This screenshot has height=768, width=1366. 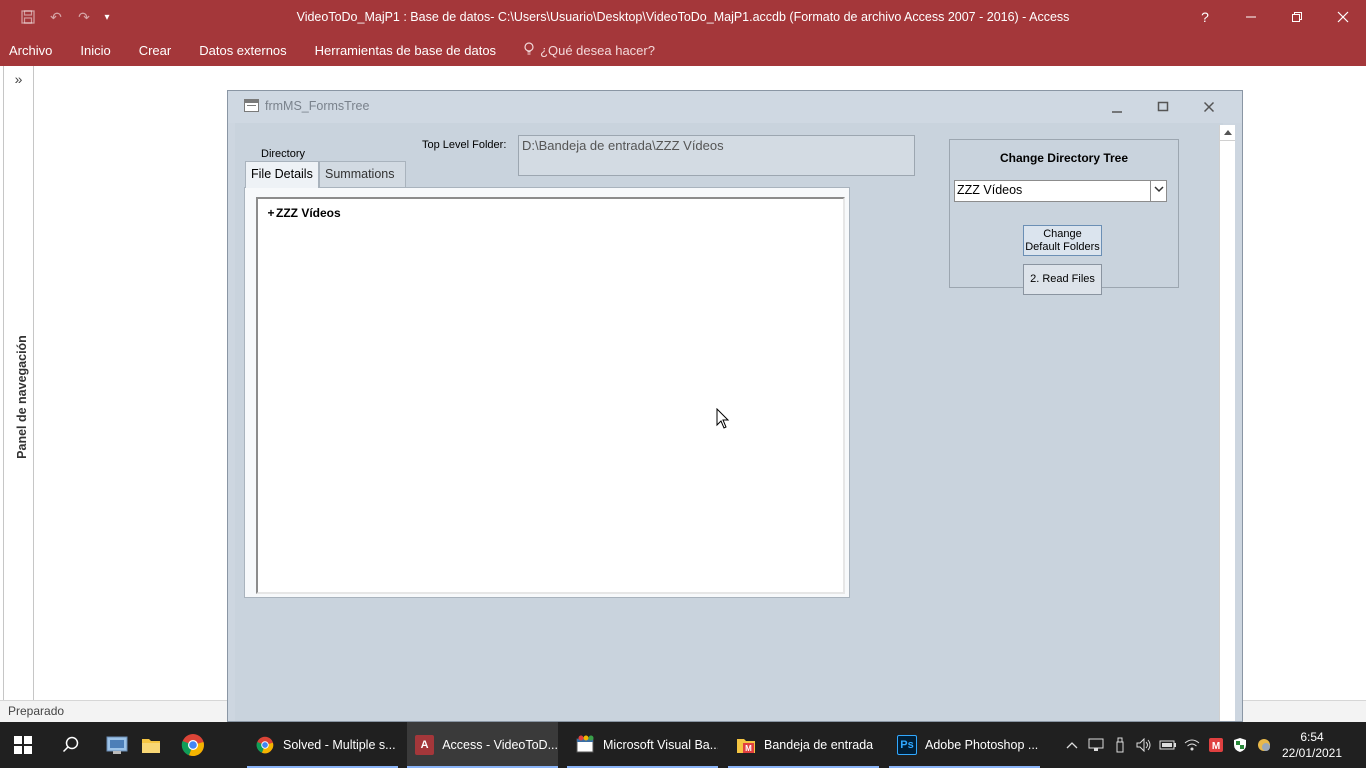 What do you see at coordinates (1227, 133) in the screenshot?
I see `scroll-up-icon` at bounding box center [1227, 133].